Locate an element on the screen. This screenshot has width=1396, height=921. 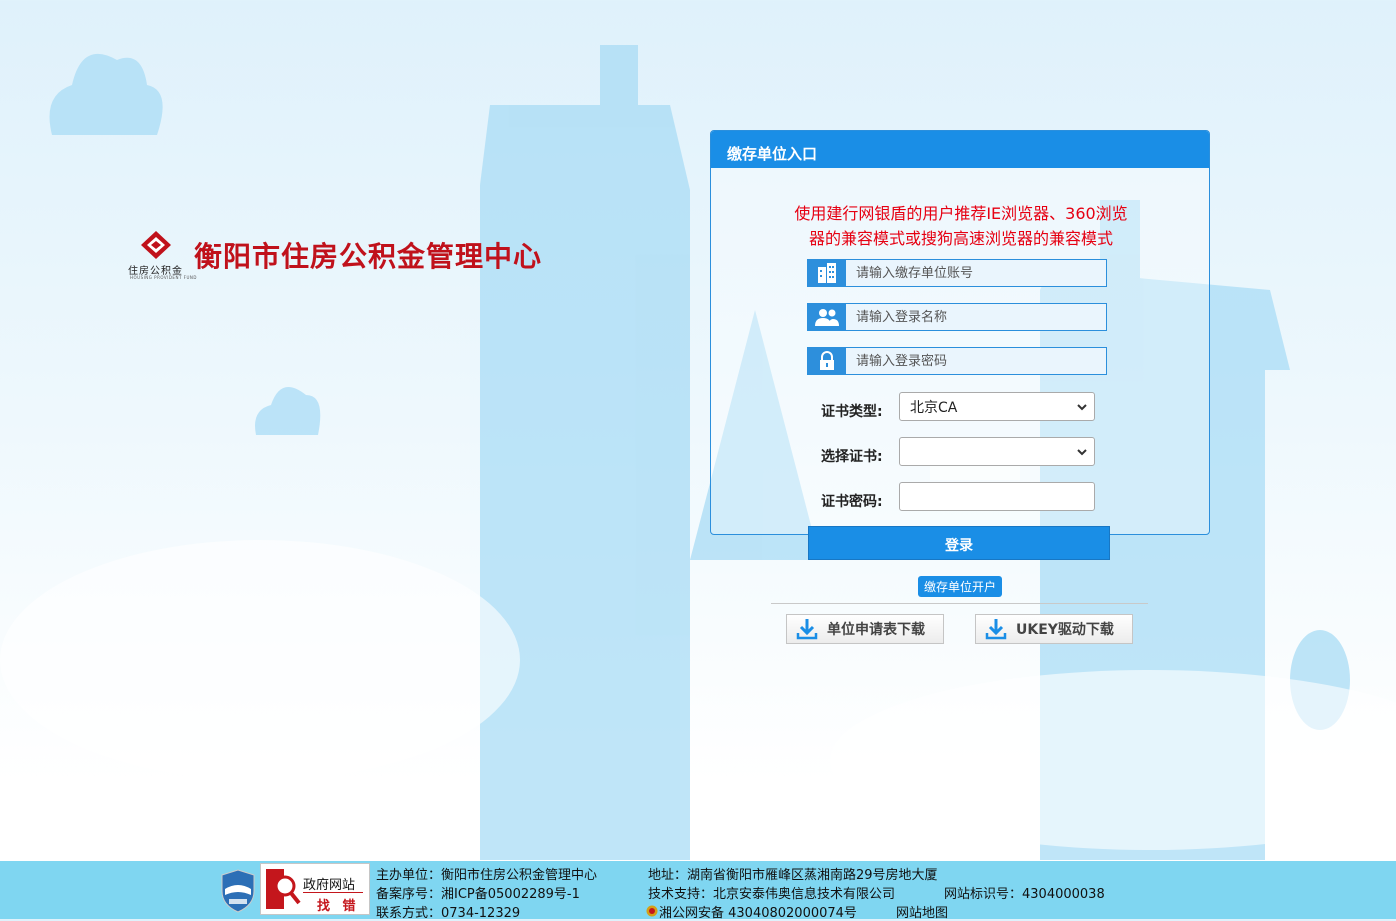
account-field is located at coordinates (957, 273).